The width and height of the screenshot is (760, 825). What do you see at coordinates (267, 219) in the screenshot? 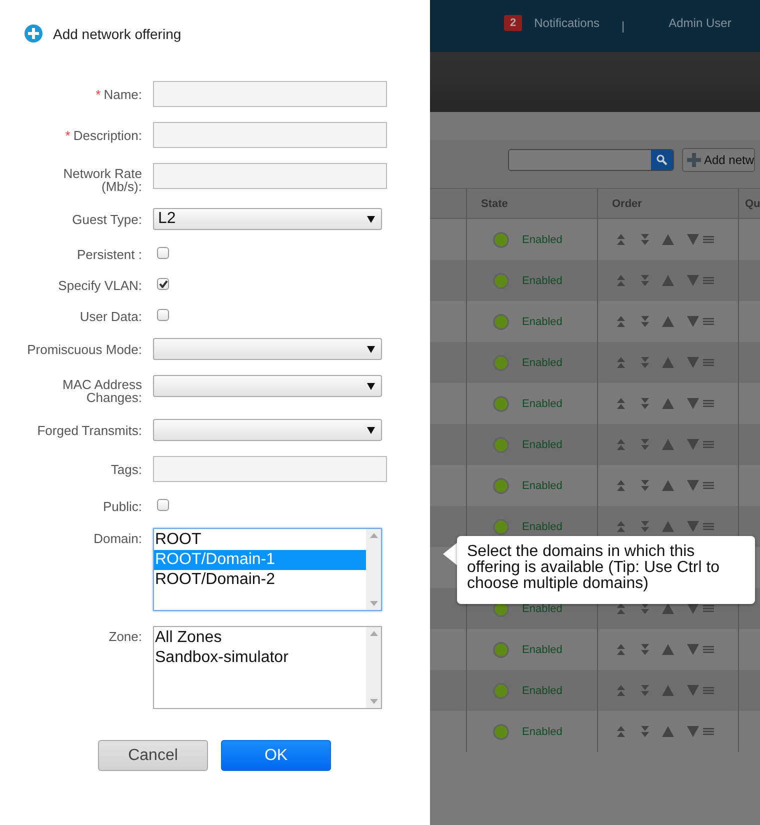
I see `dropdown: L2` at bounding box center [267, 219].